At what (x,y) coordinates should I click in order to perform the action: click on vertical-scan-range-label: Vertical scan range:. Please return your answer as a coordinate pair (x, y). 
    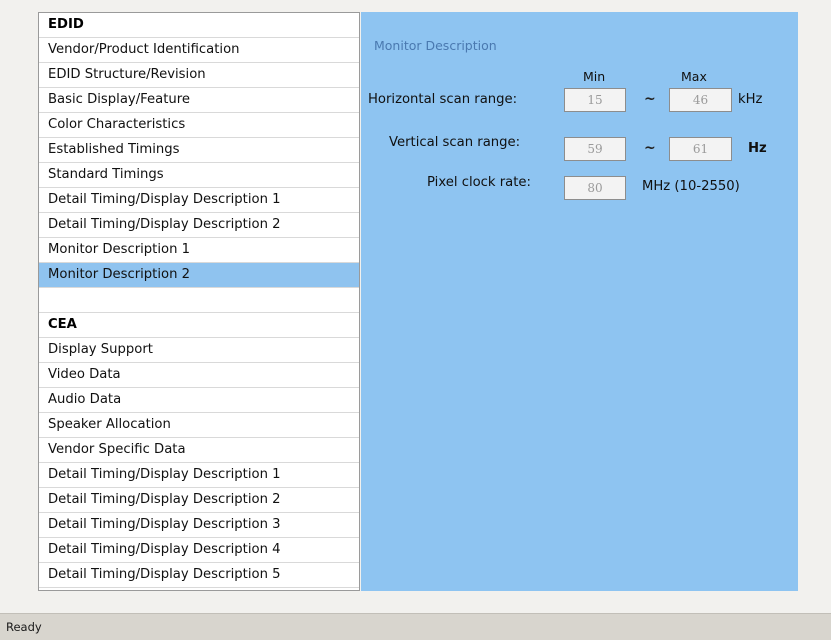
    Looking at the image, I should click on (455, 142).